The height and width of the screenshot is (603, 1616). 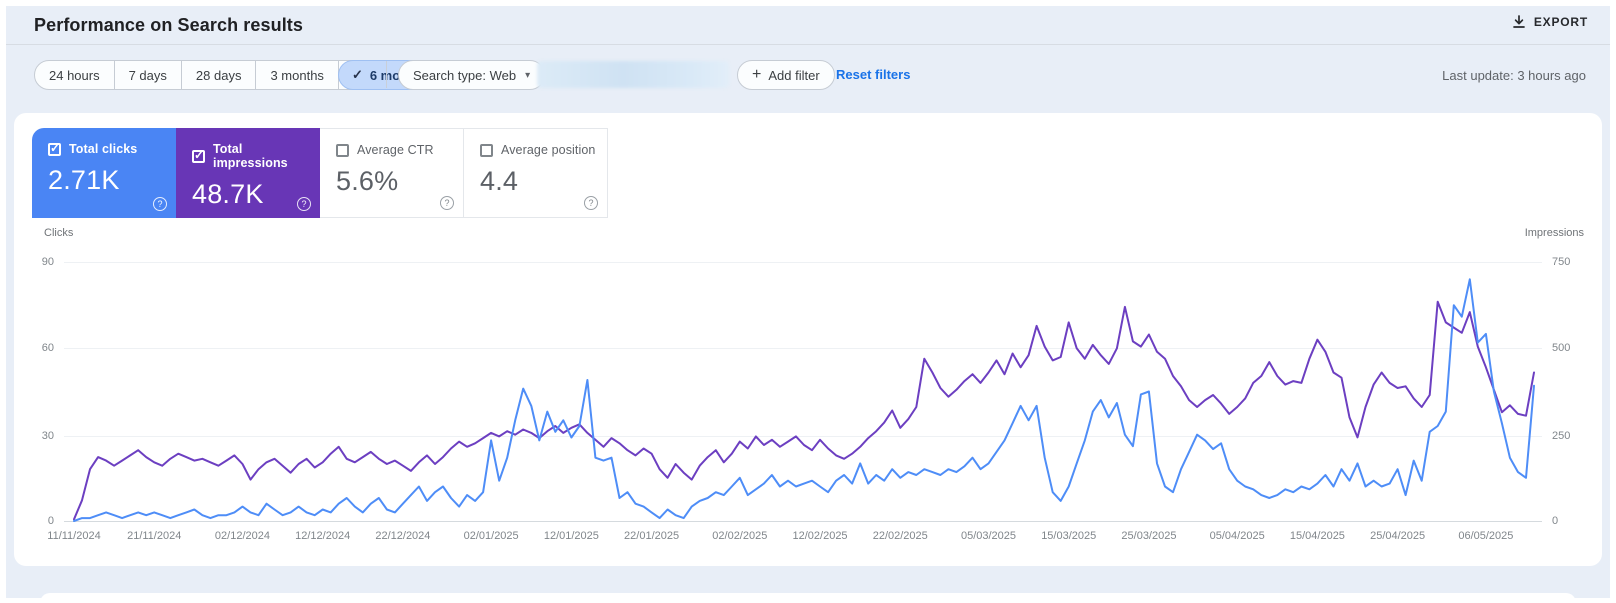 What do you see at coordinates (242, 536) in the screenshot?
I see `x-tick-label: 02/12/2024` at bounding box center [242, 536].